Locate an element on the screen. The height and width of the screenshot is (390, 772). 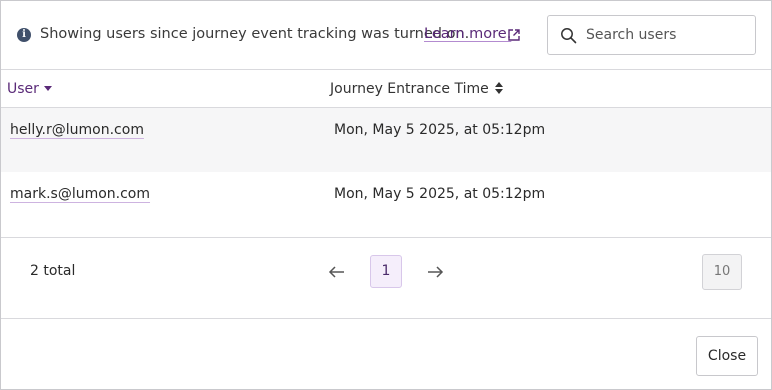
user-email-link: helly.r@lumon.com is located at coordinates (77, 130).